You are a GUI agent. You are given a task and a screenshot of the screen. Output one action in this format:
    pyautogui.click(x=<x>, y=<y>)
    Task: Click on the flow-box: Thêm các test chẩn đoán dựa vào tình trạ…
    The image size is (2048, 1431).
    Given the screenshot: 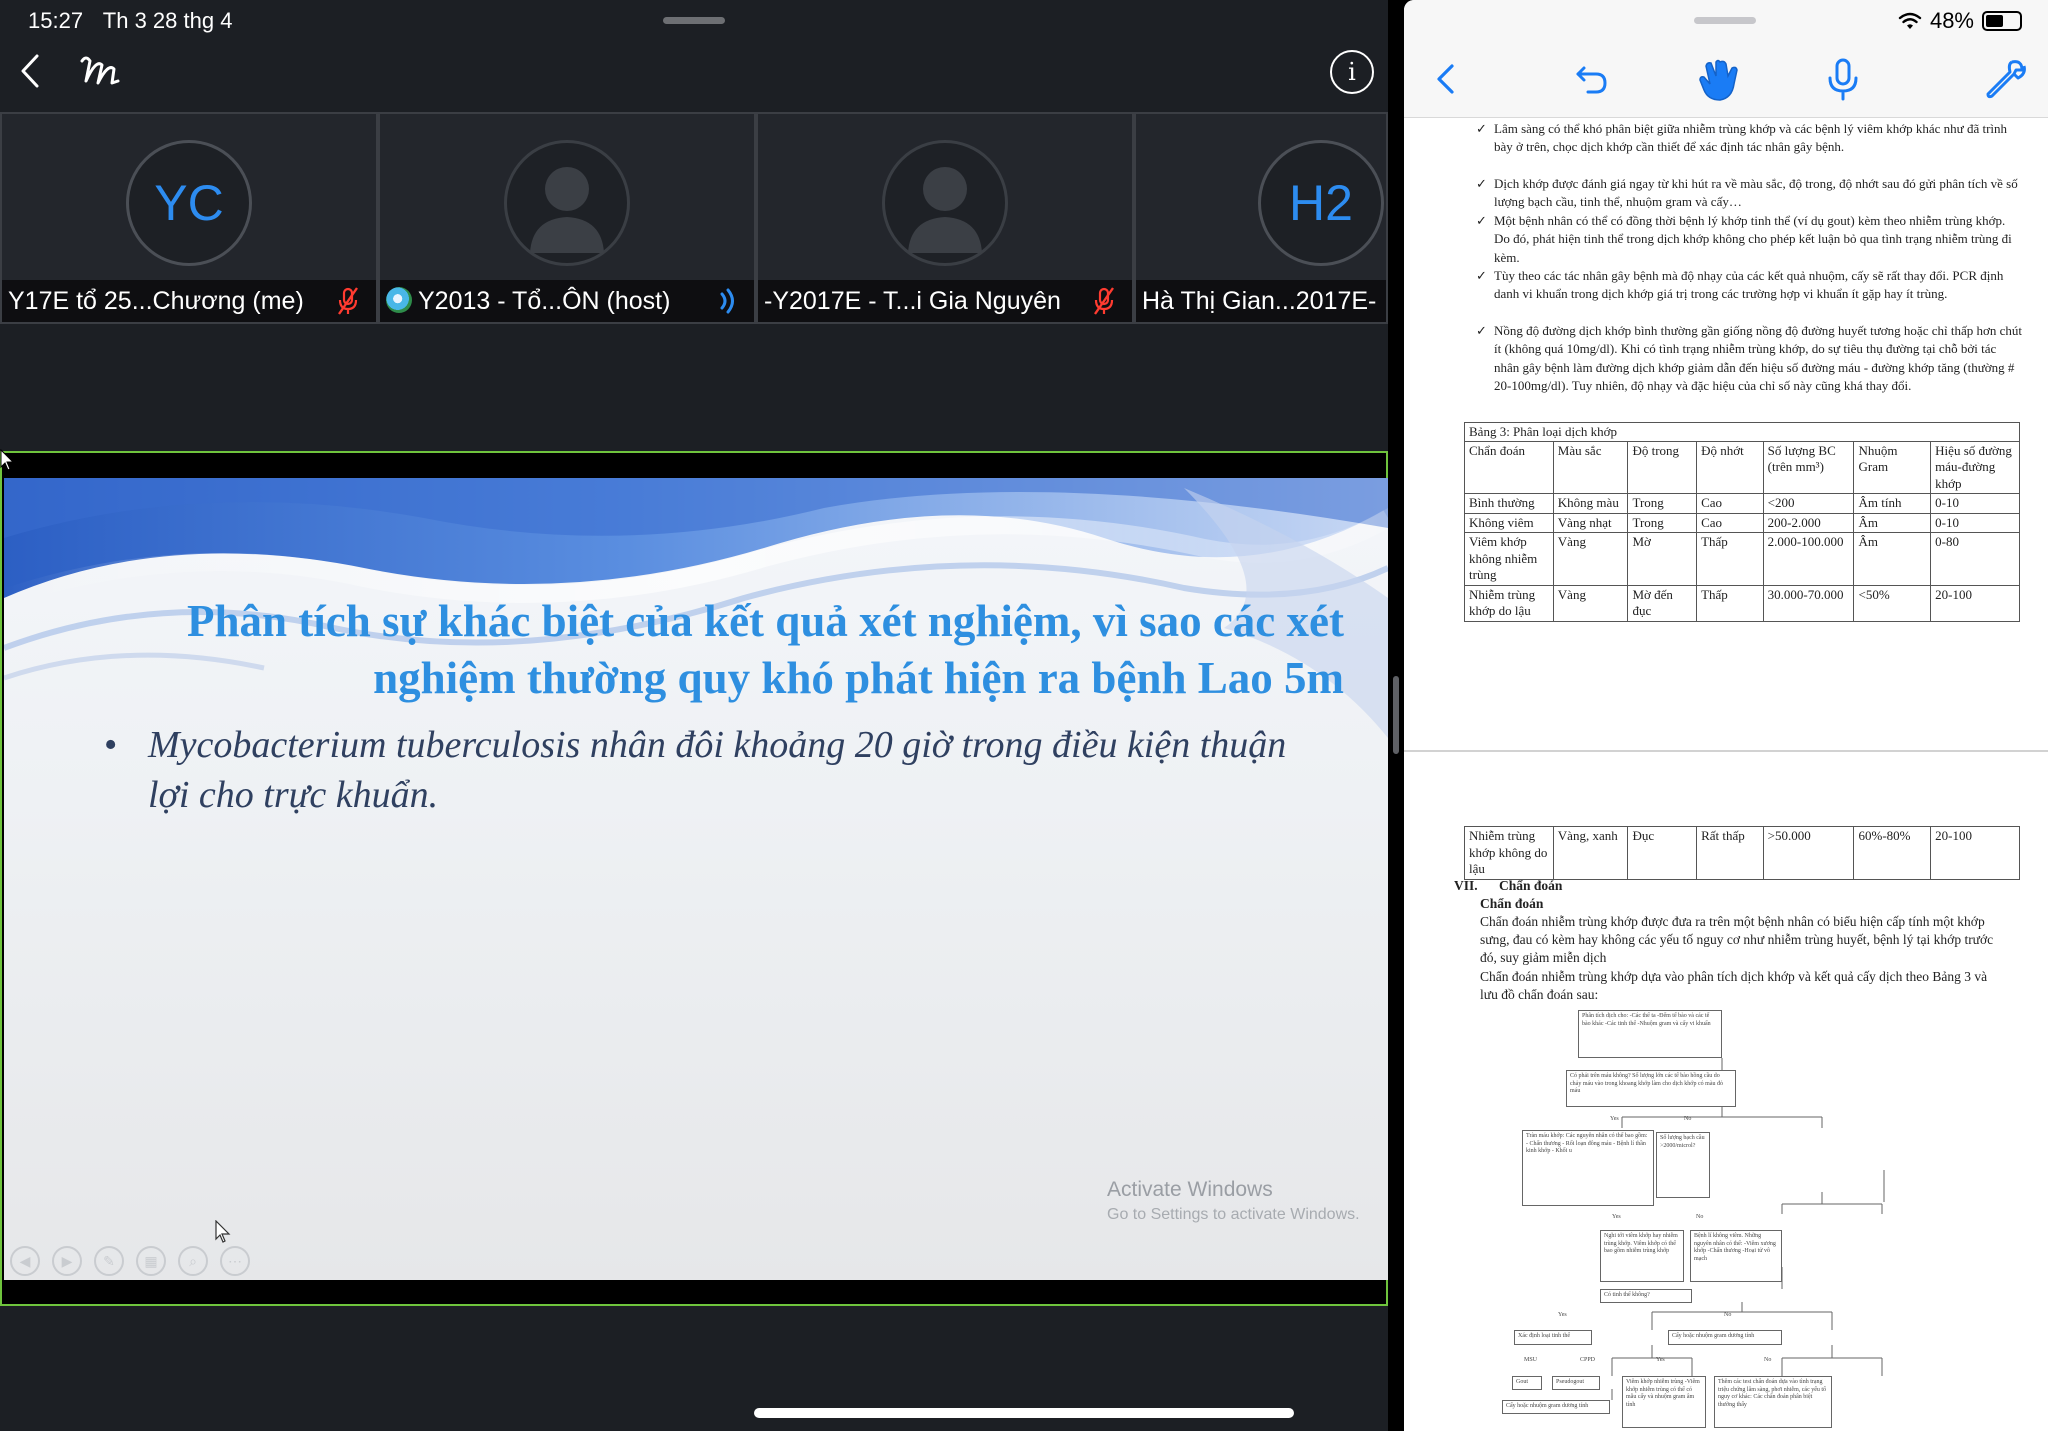 What is the action you would take?
    pyautogui.click(x=1773, y=1402)
    